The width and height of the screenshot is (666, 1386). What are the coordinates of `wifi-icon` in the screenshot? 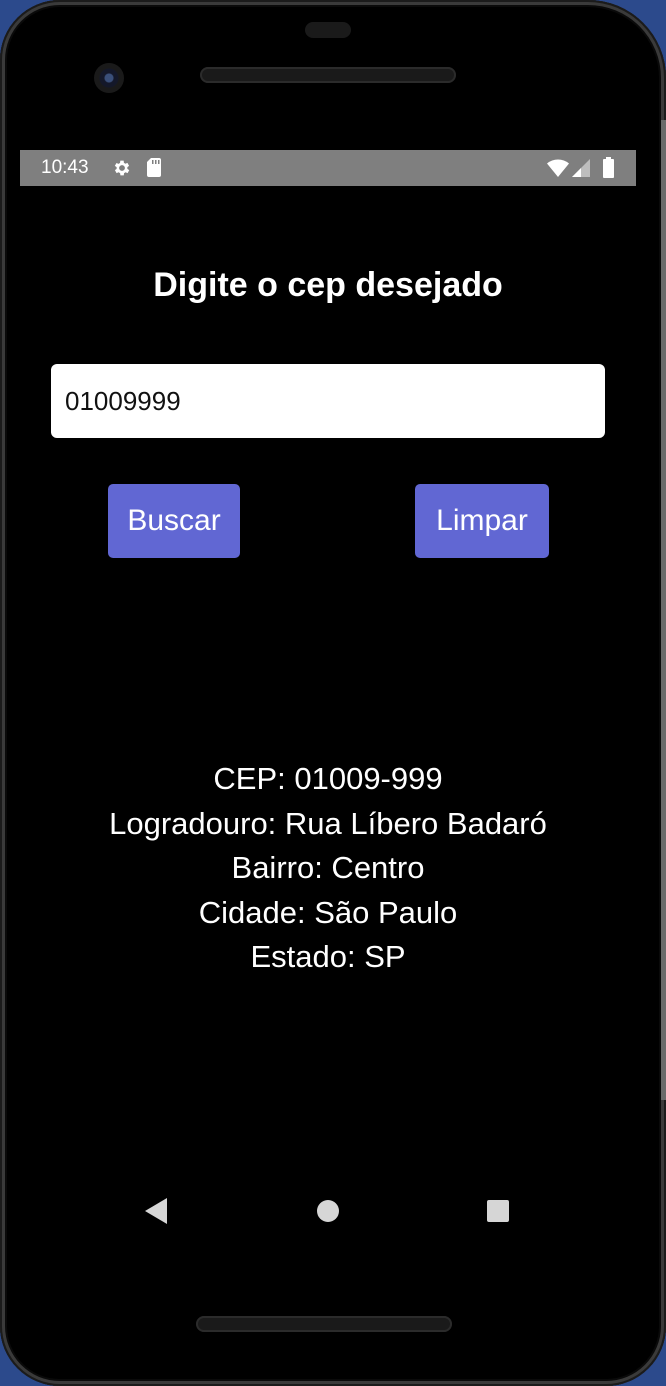 It's located at (558, 168).